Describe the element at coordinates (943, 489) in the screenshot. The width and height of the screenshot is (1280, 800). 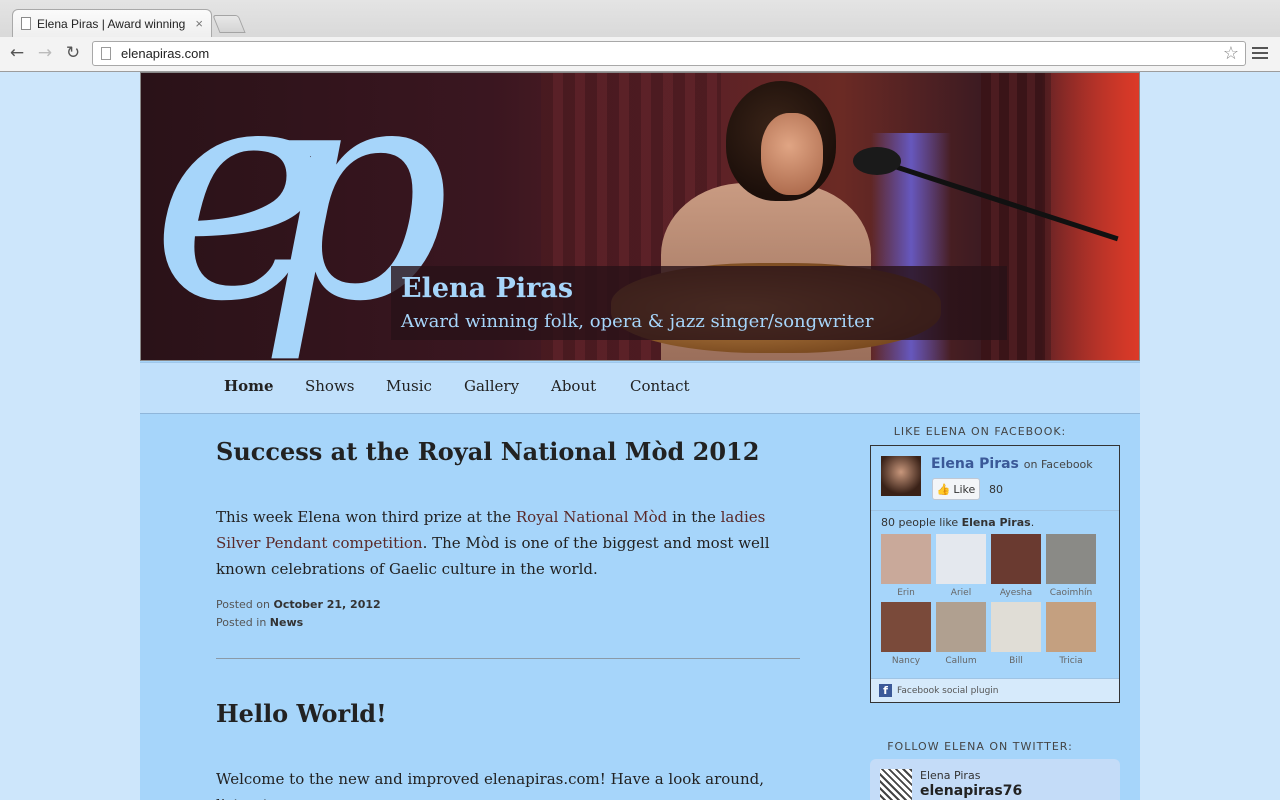
I see `thumbs-up-icon: 👍` at that location.